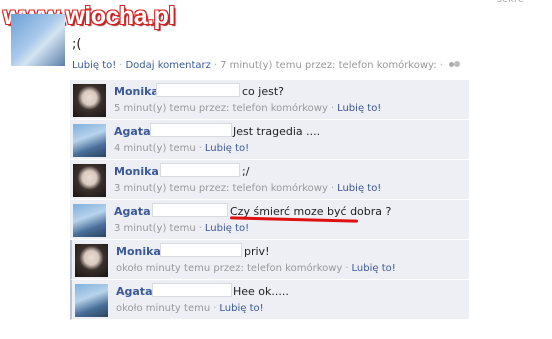 This screenshot has height=339, width=552. Describe the element at coordinates (167, 65) in the screenshot. I see `add-comment-link: Dodaj komentarz` at that location.